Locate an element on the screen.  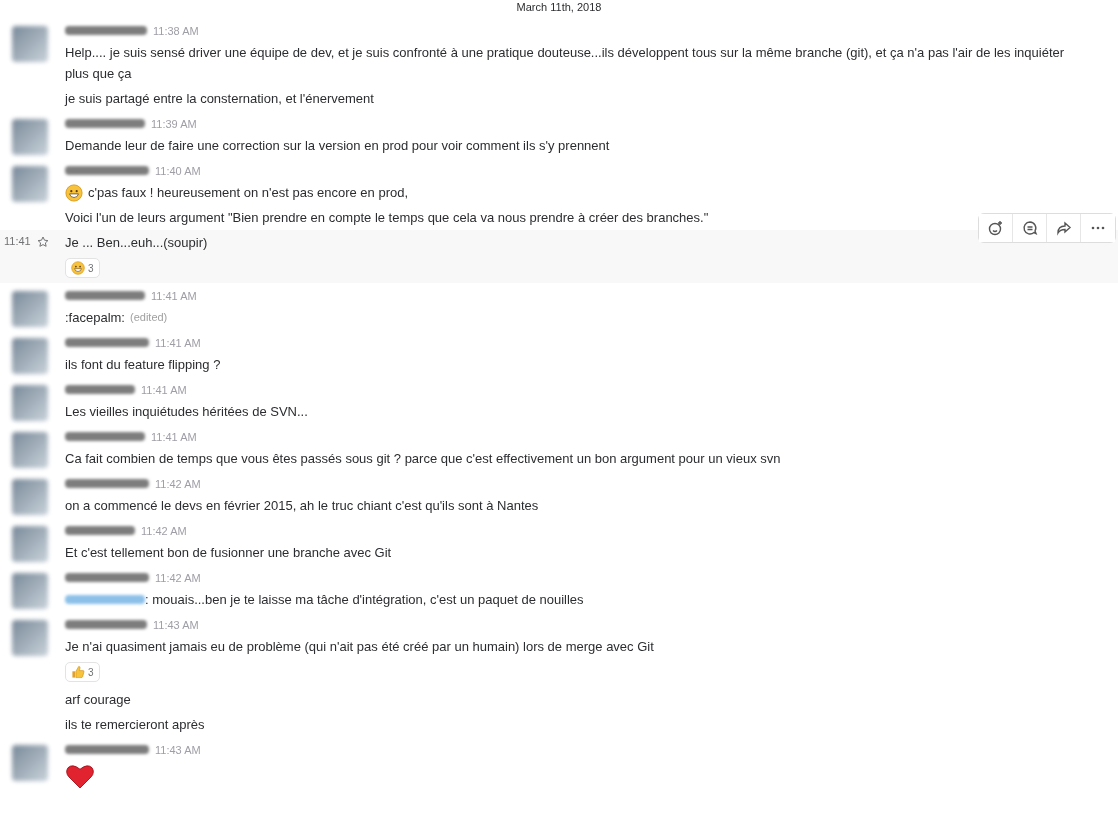
speech-bubble-icon is located at coordinates (1029, 228).